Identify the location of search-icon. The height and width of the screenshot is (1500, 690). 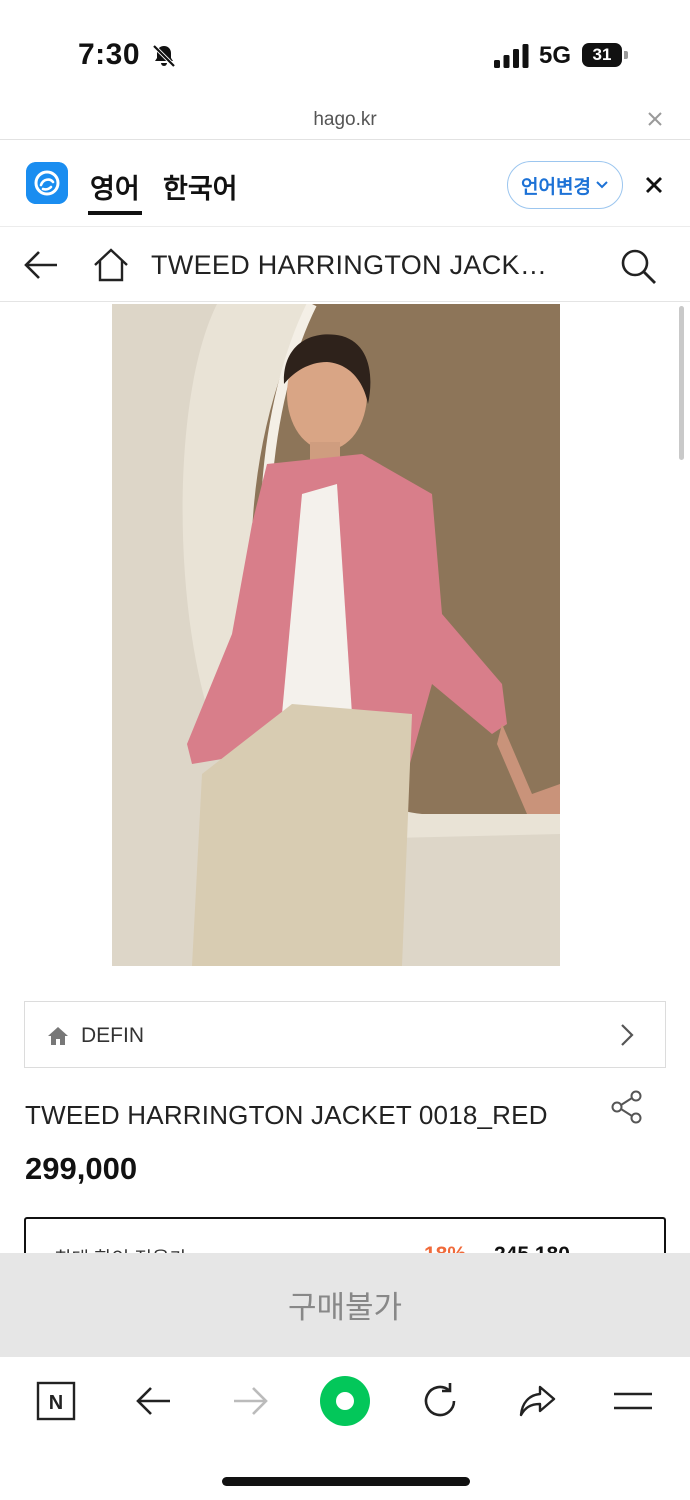
(638, 266).